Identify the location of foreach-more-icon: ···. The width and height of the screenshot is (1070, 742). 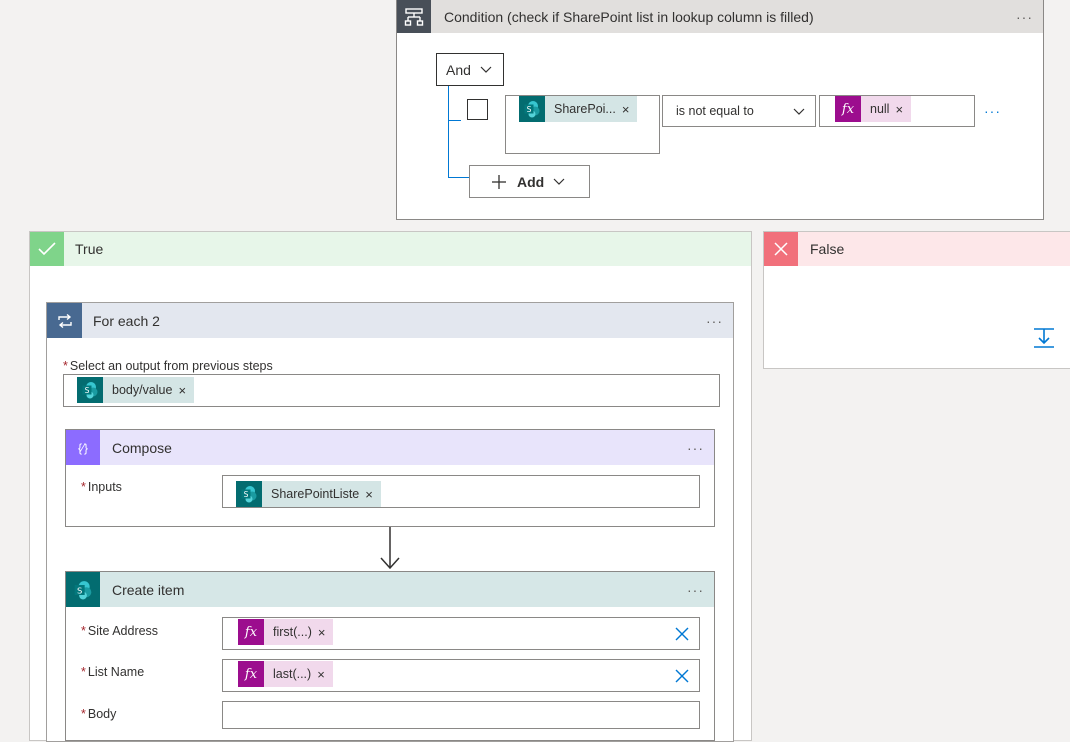
(714, 321).